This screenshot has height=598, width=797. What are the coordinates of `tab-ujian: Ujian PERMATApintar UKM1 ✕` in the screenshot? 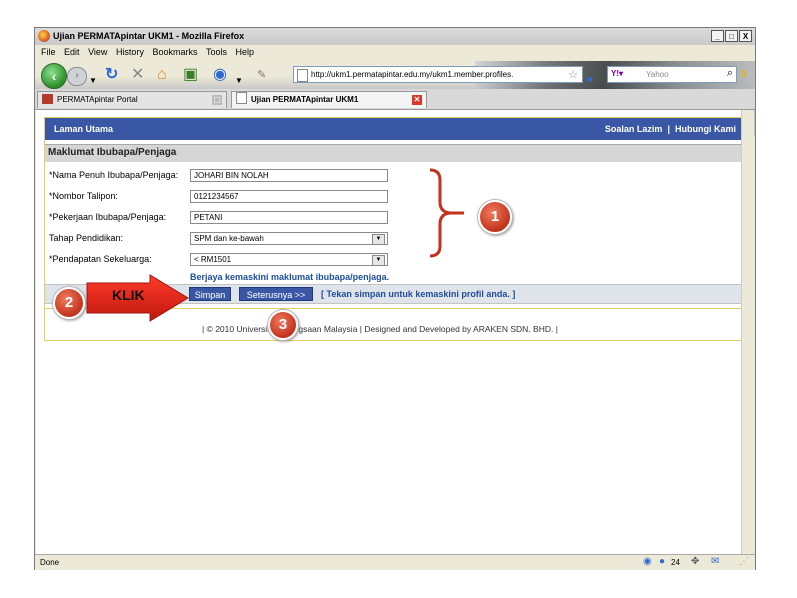 It's located at (329, 99).